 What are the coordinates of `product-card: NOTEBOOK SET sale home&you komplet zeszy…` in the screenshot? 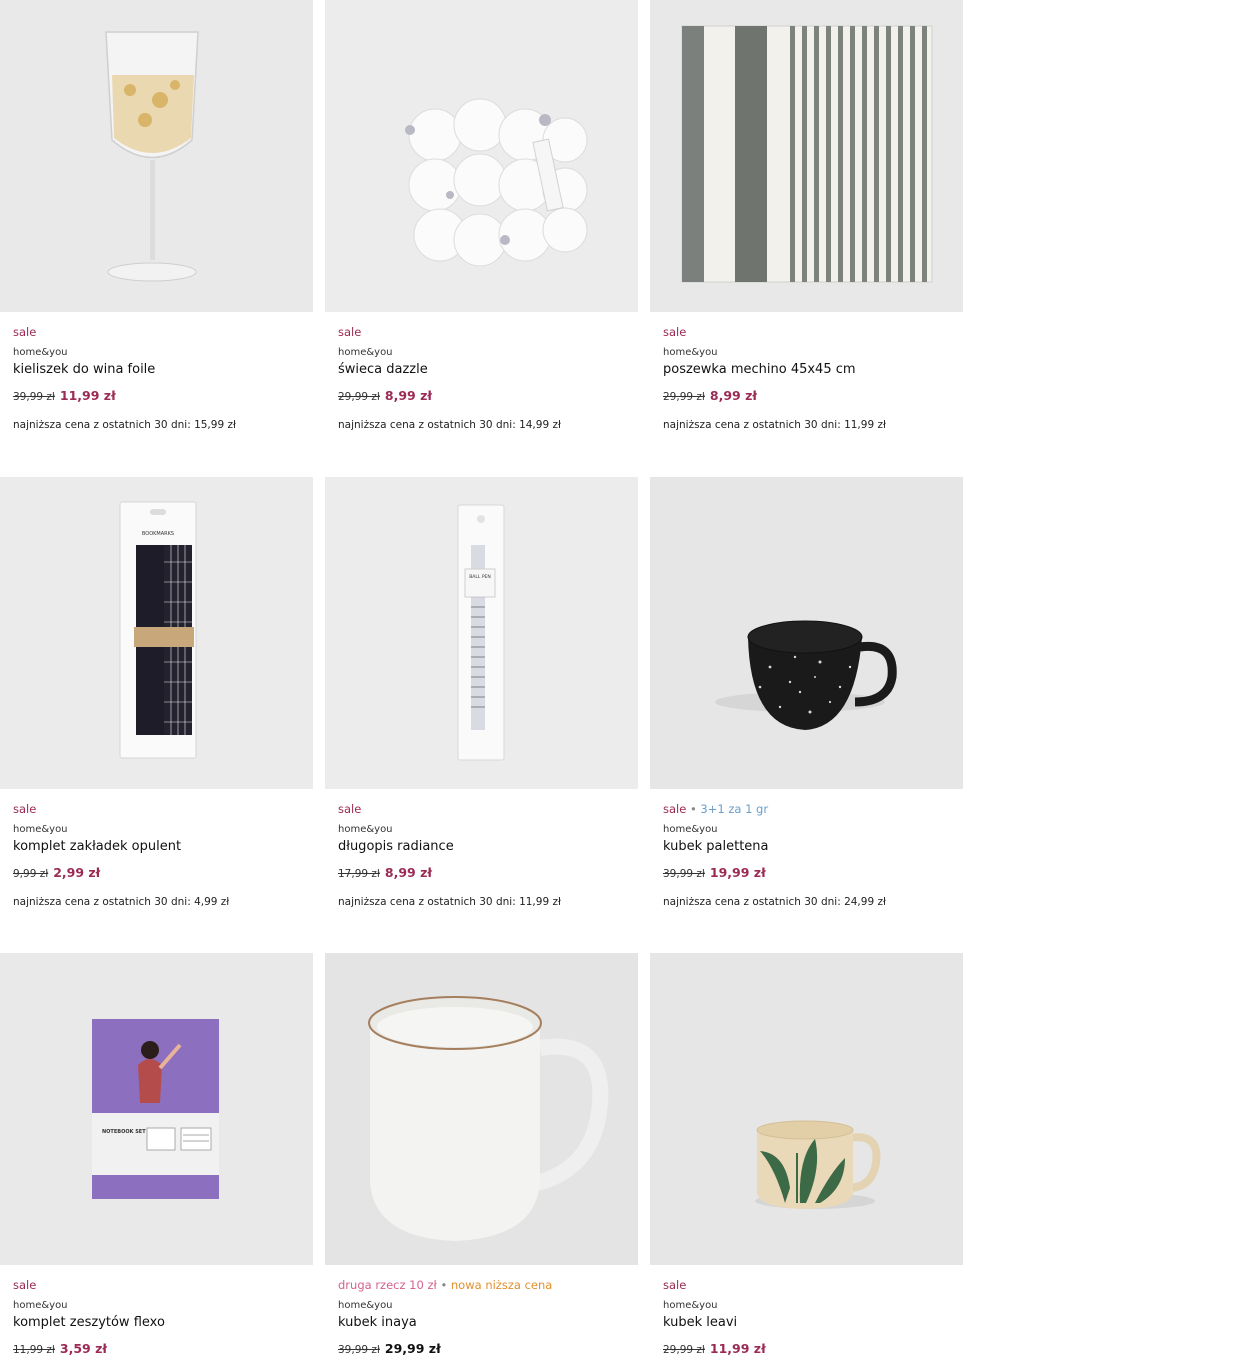 It's located at (156, 1157).